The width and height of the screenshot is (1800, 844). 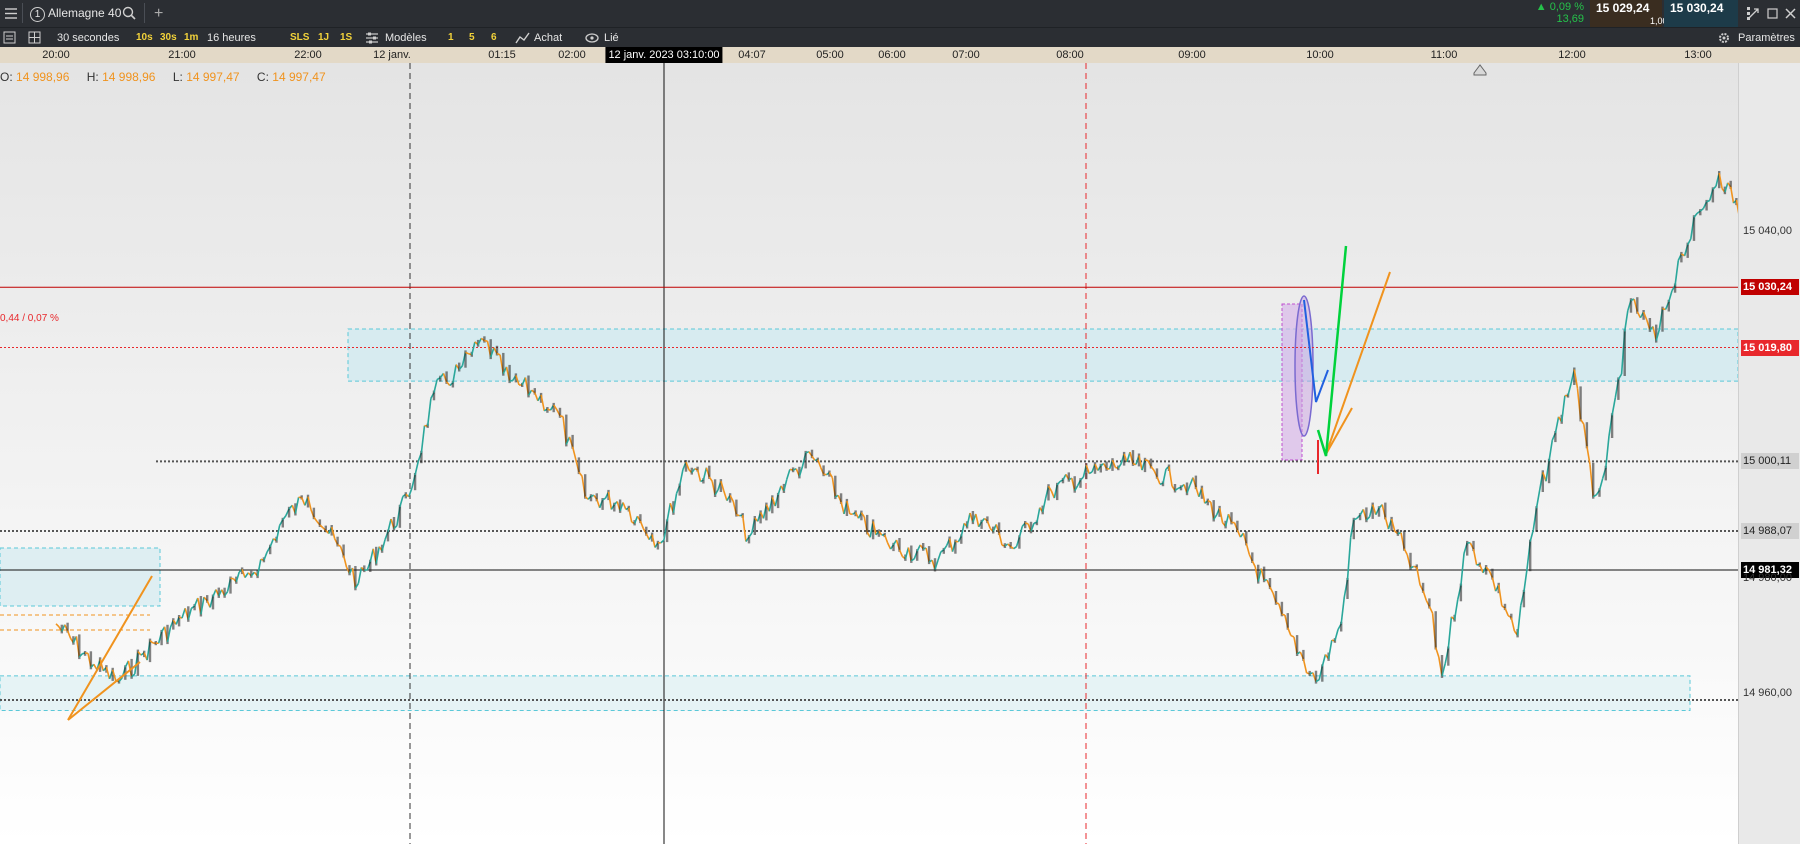 What do you see at coordinates (168, 38) in the screenshot?
I see `quick-30s-button: 30s` at bounding box center [168, 38].